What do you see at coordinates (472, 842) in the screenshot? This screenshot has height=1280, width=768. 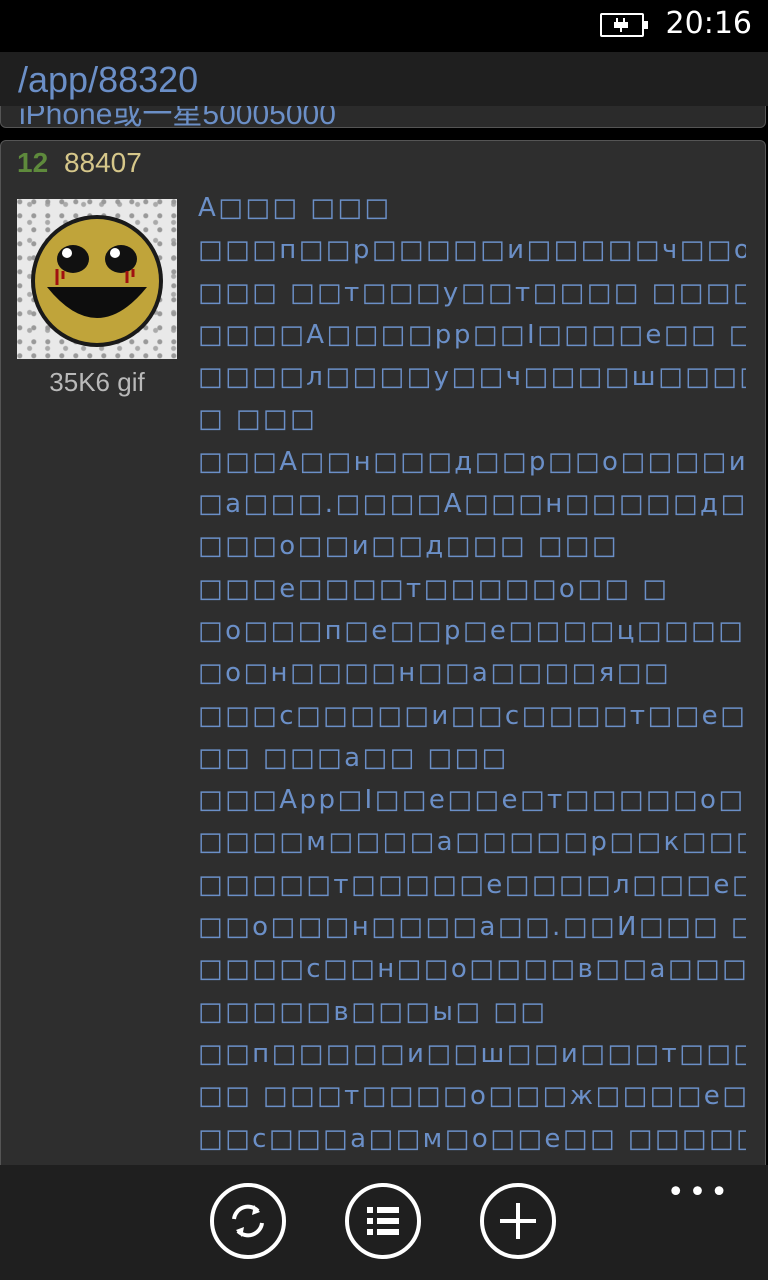 I see `post-body-line: □□□□м□□□□а□□□□□р□□к□□□□□а□□` at bounding box center [472, 842].